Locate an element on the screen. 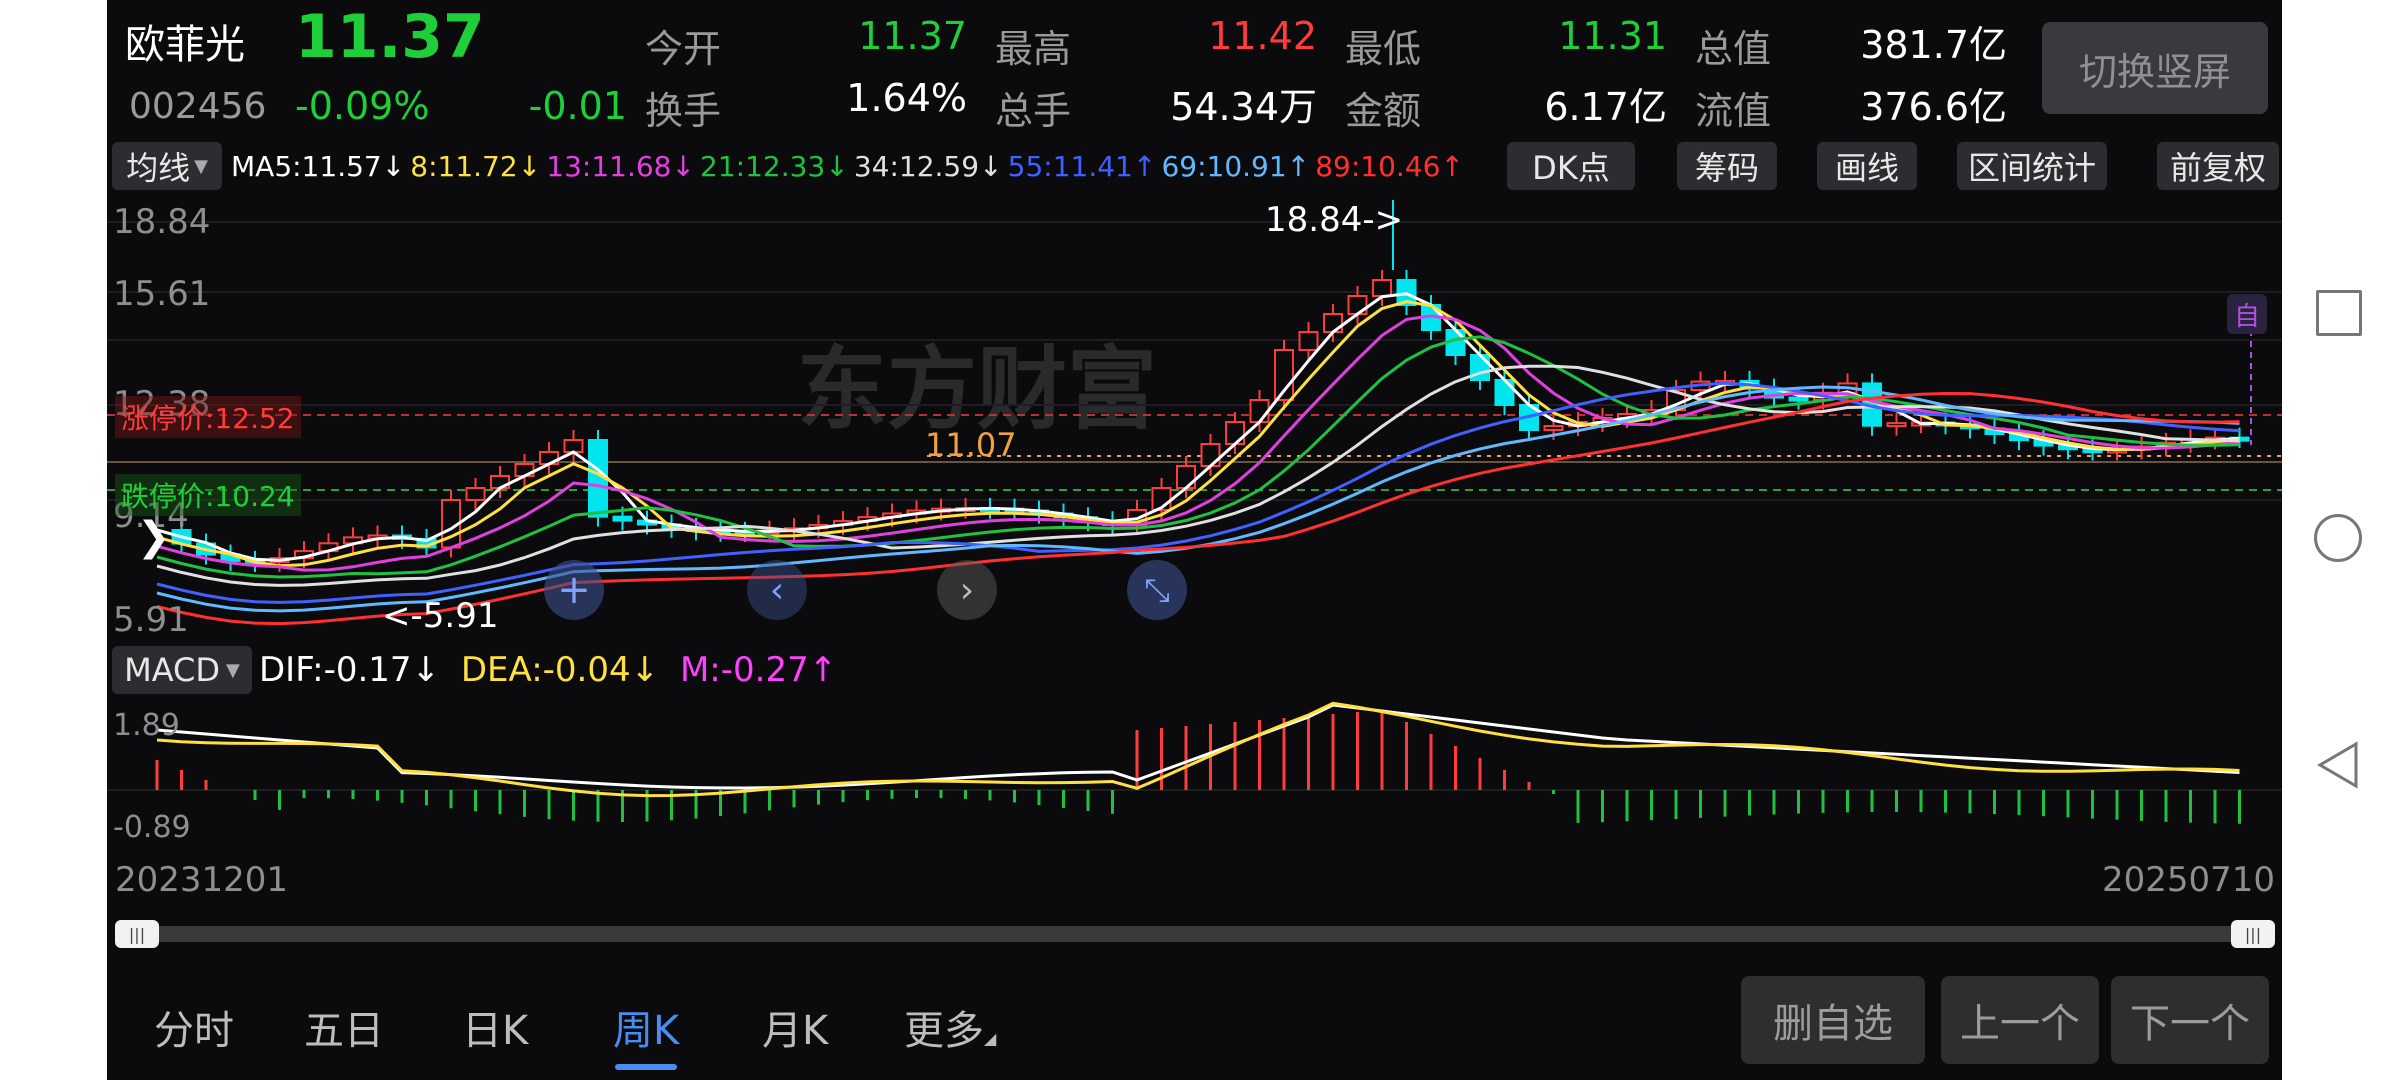  stat-label-float-value: 流值 is located at coordinates (1733, 111).